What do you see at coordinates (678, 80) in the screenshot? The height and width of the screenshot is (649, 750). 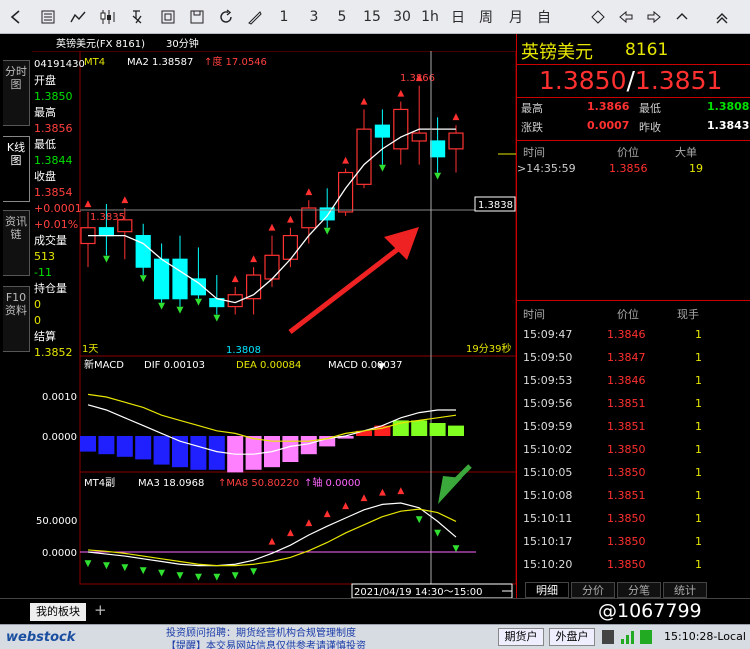 I see `ask-price: 1.3851` at bounding box center [678, 80].